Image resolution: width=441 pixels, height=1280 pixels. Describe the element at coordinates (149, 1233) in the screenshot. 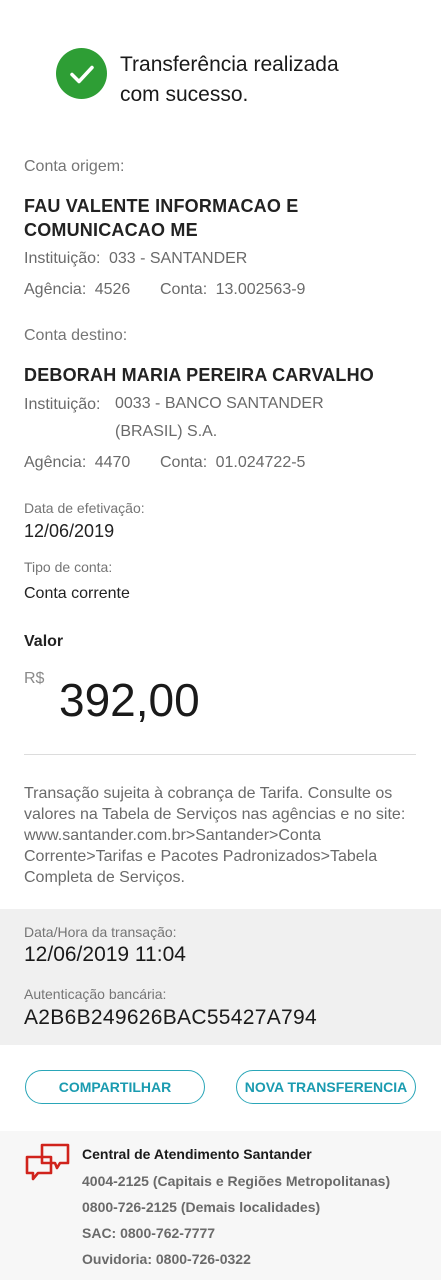

I see `support-line-sac: SAC: 0800-762-7777` at that location.